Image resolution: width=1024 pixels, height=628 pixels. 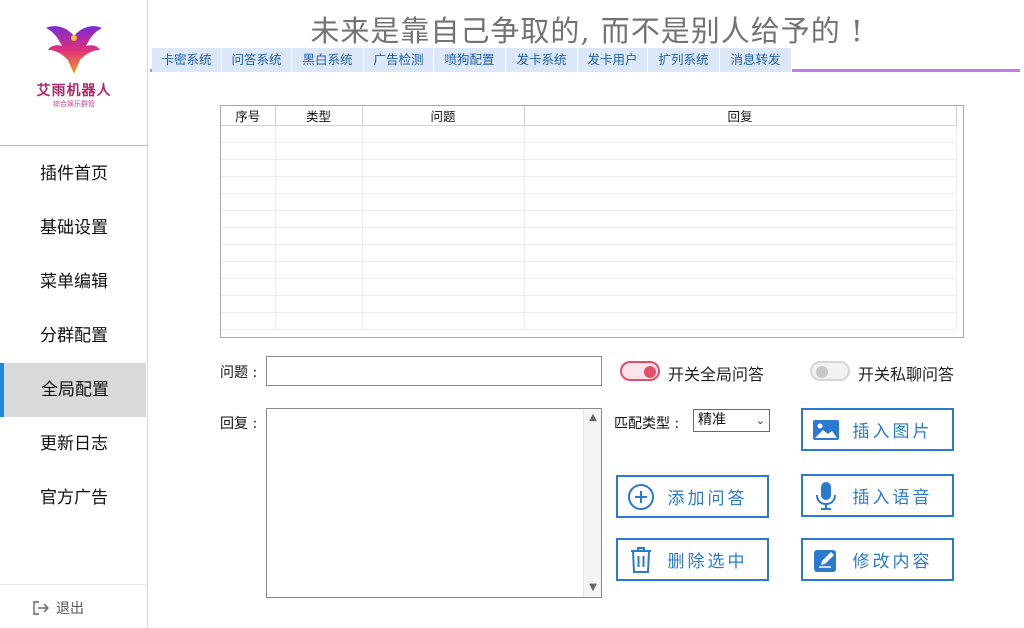 I want to click on add-qa-label: 添加问答, so click(x=707, y=499).